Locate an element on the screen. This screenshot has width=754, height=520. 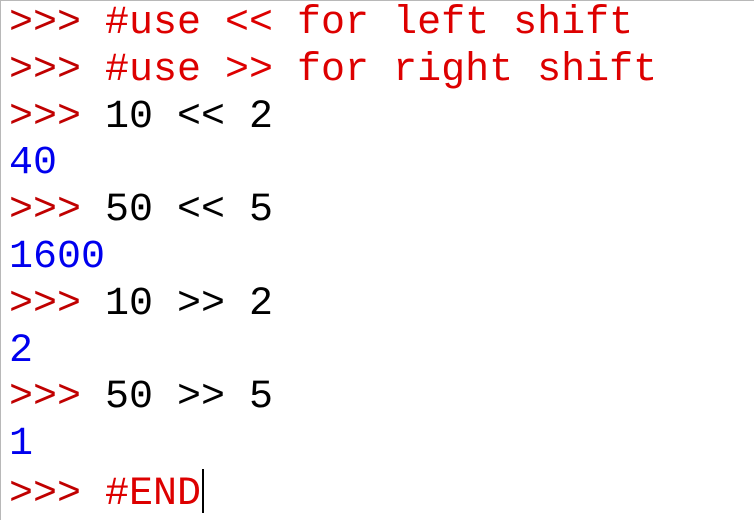
comment-line: >>> #use << for left shift is located at coordinates (333, 24).